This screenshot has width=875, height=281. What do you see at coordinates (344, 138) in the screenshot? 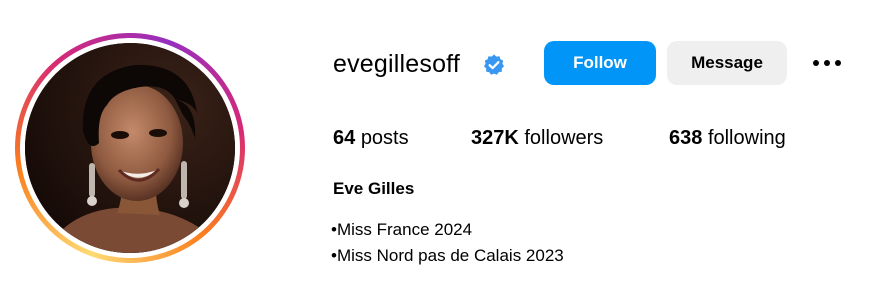
I see `posts-count: 64` at bounding box center [344, 138].